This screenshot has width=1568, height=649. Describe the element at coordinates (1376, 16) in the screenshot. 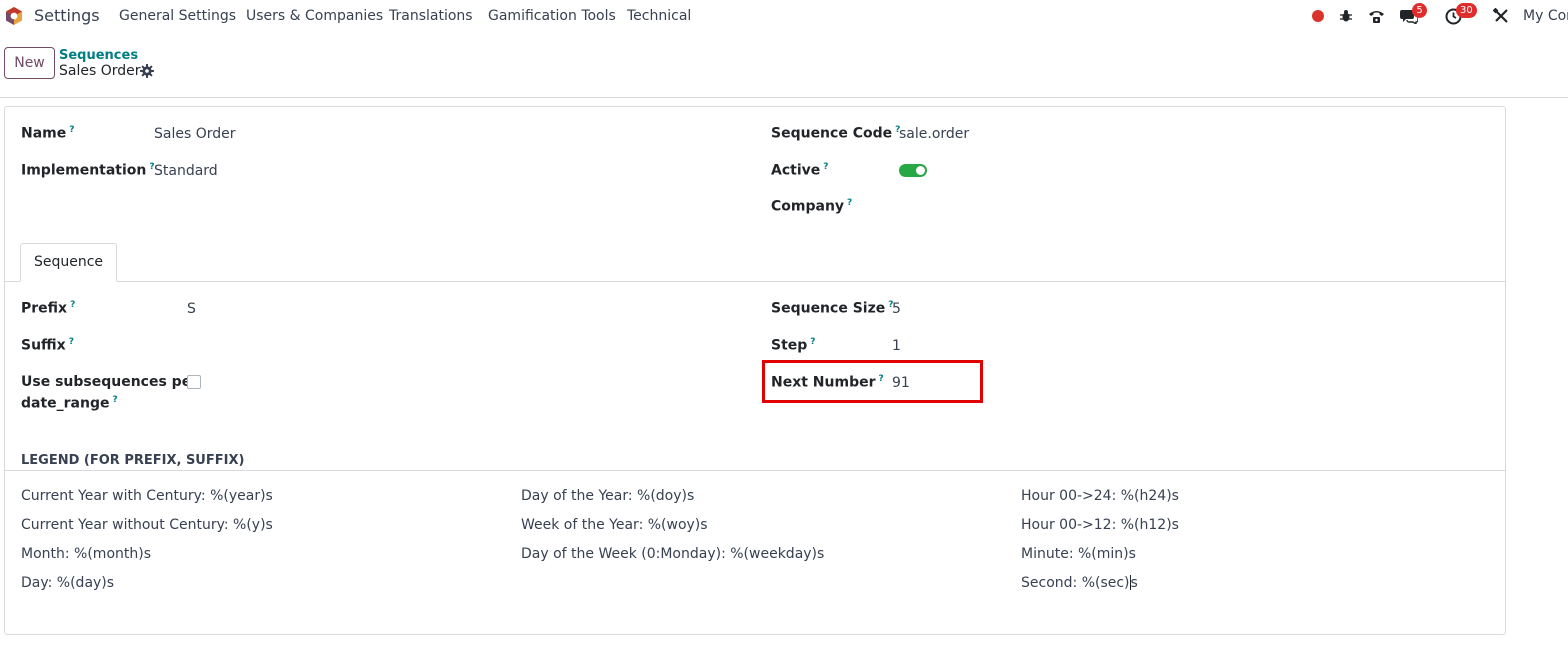

I see `phone-icon` at that location.